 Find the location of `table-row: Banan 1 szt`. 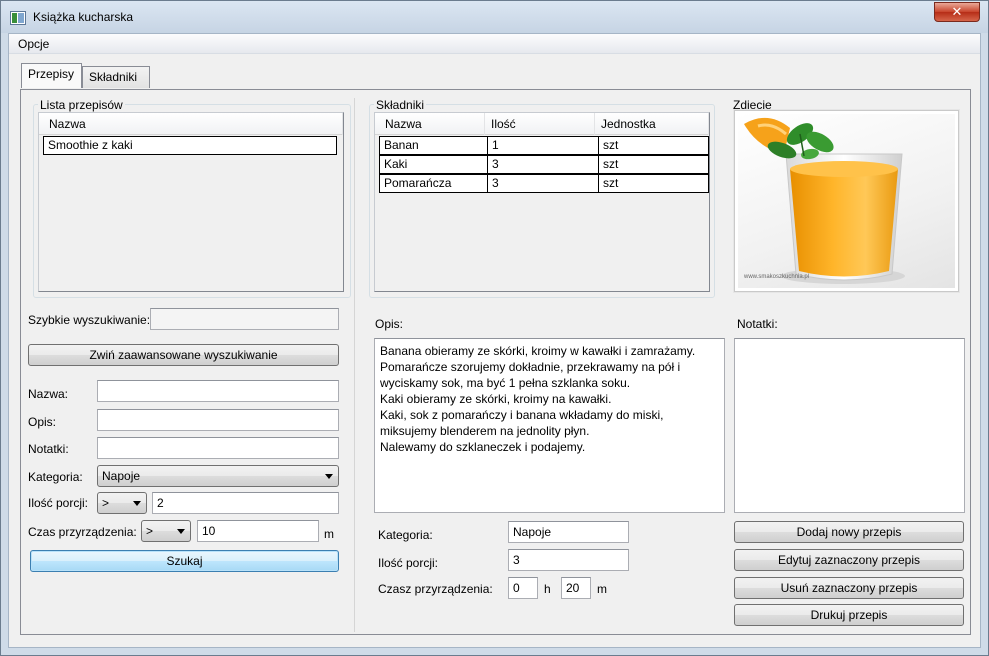

table-row: Banan 1 szt is located at coordinates (544, 145).